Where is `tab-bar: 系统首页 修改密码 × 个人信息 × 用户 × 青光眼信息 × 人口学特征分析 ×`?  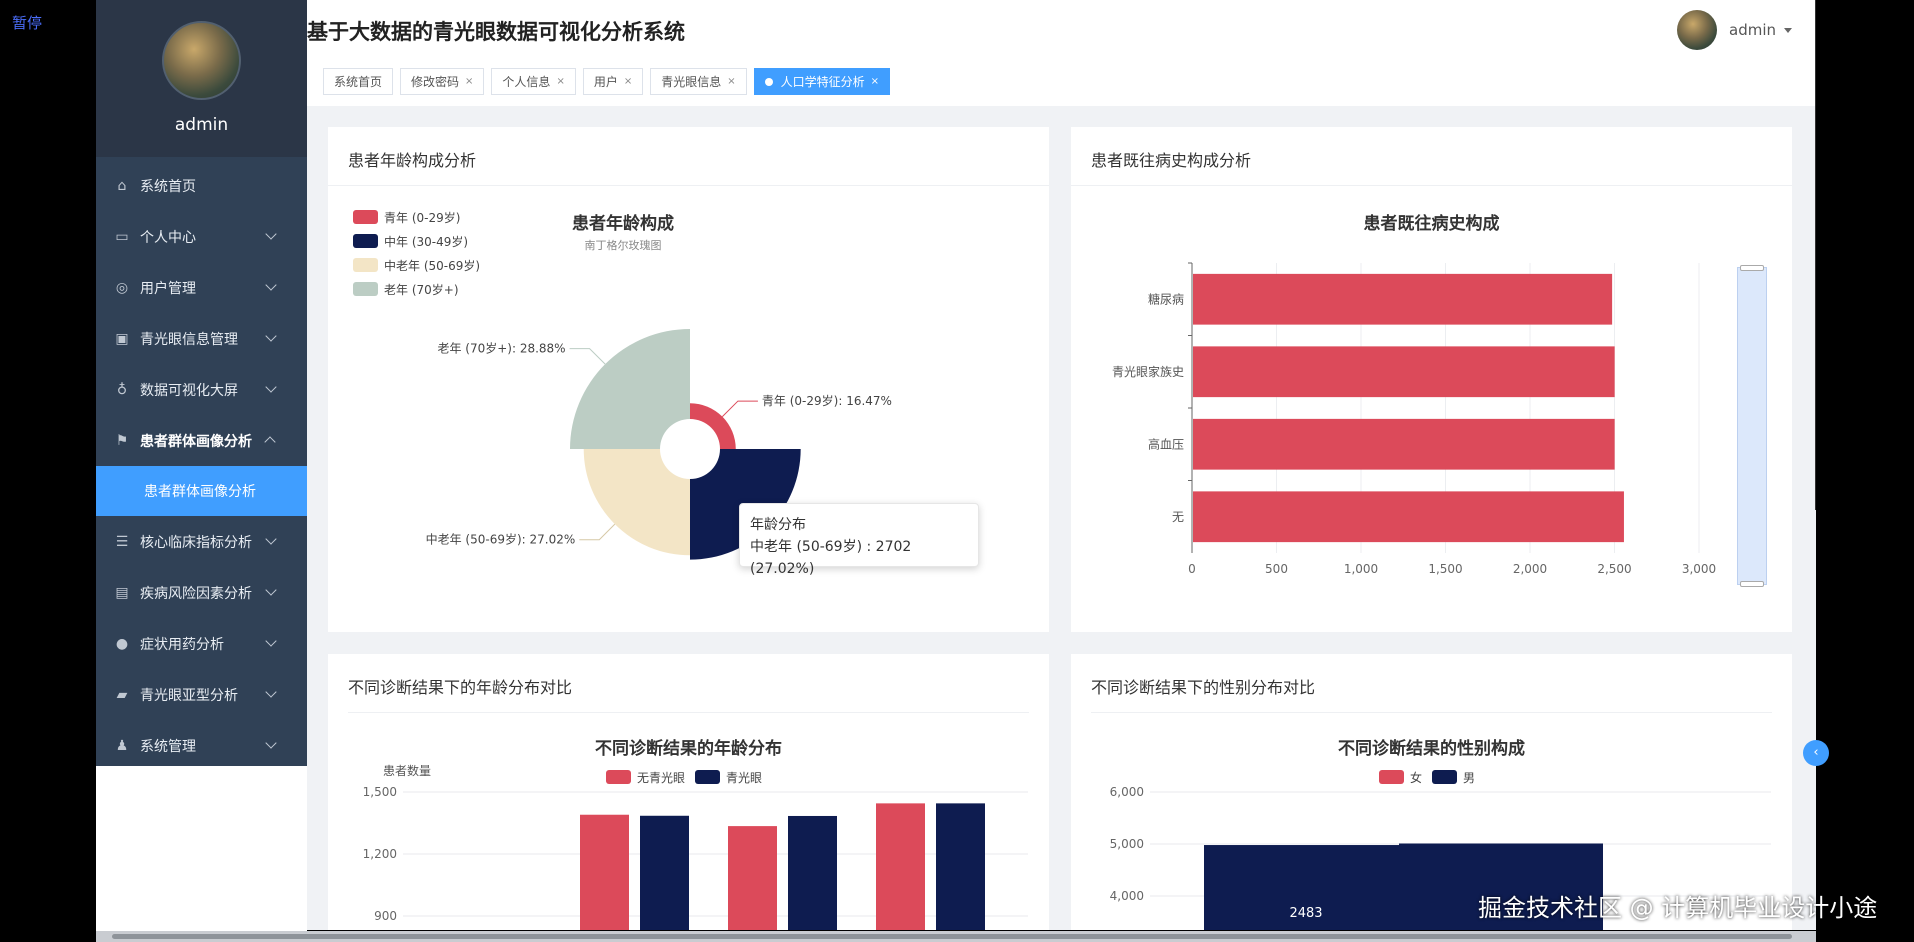 tab-bar: 系统首页 修改密码 × 个人信息 × 用户 × 青光眼信息 × 人口学特征分析 × is located at coordinates (610, 81).